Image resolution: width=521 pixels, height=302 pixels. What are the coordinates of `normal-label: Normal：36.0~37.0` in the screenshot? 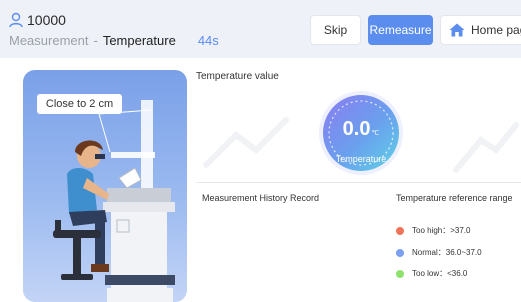 It's located at (447, 252).